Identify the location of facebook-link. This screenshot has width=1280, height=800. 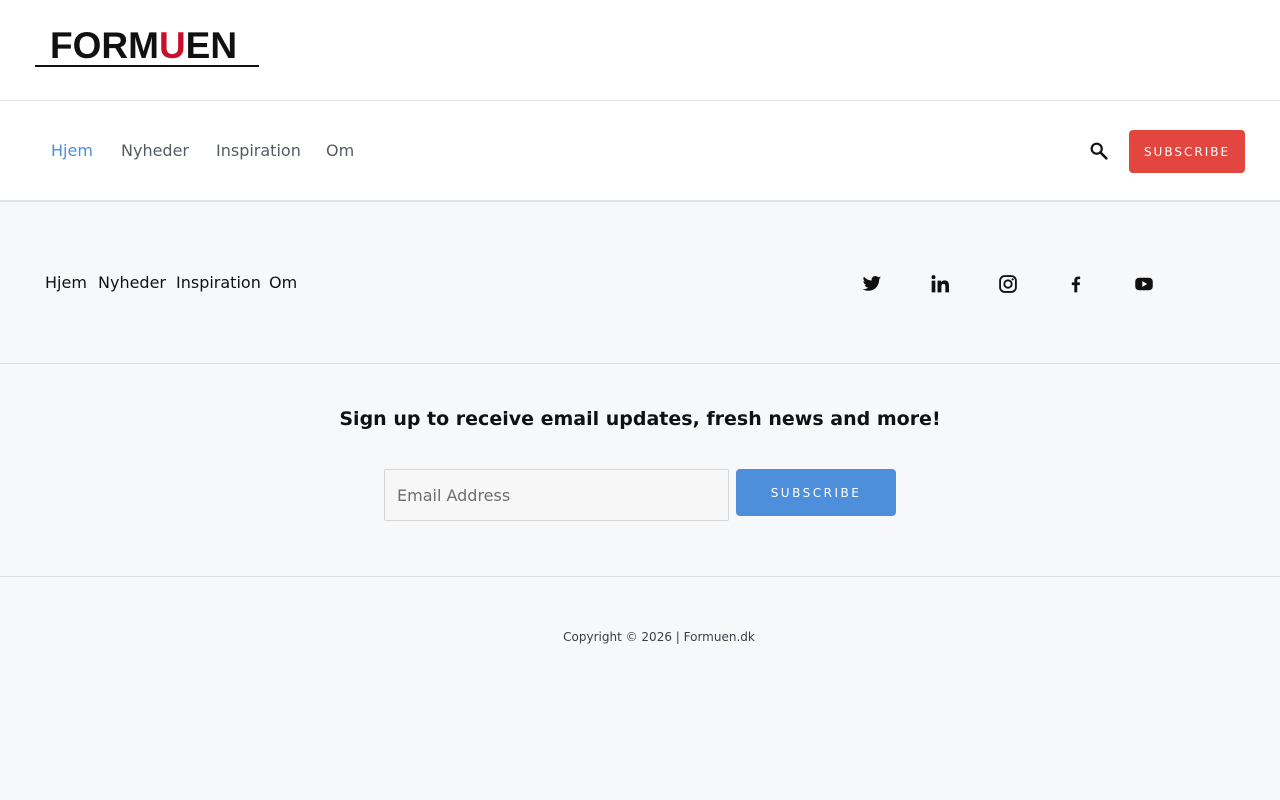
(1076, 284).